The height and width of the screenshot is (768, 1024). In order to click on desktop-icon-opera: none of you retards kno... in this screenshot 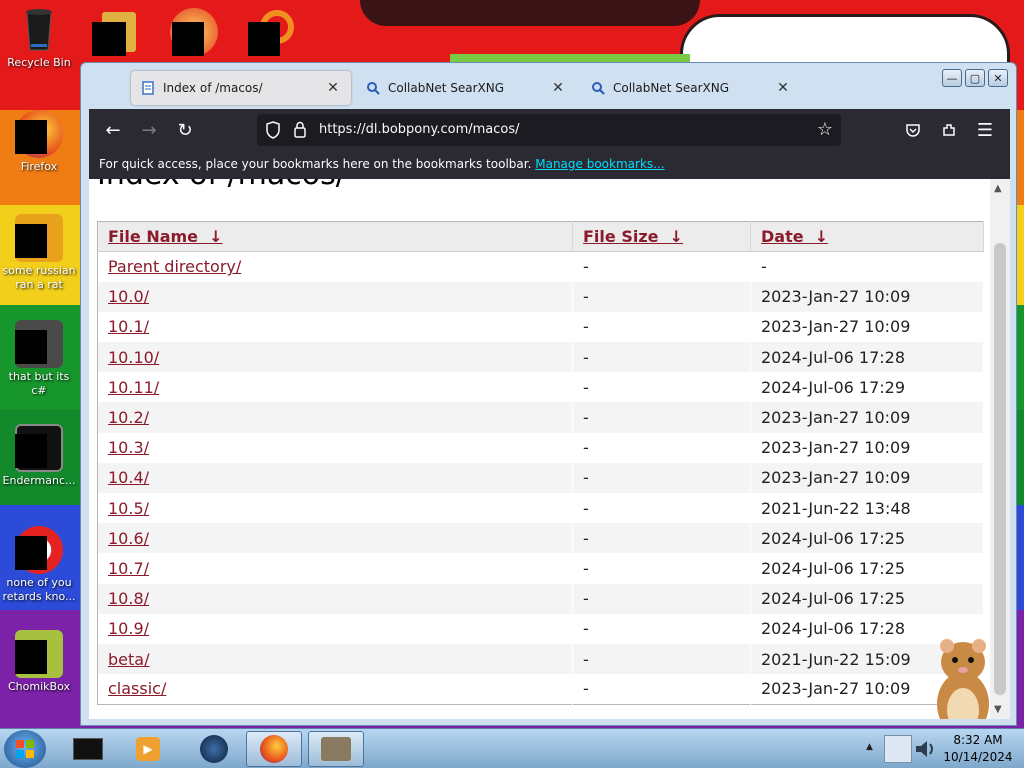, I will do `click(39, 565)`.